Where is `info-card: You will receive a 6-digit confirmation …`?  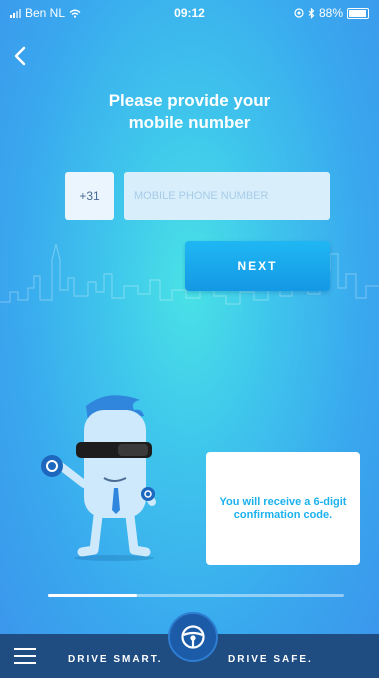 info-card: You will receive a 6-digit confirmation … is located at coordinates (283, 508).